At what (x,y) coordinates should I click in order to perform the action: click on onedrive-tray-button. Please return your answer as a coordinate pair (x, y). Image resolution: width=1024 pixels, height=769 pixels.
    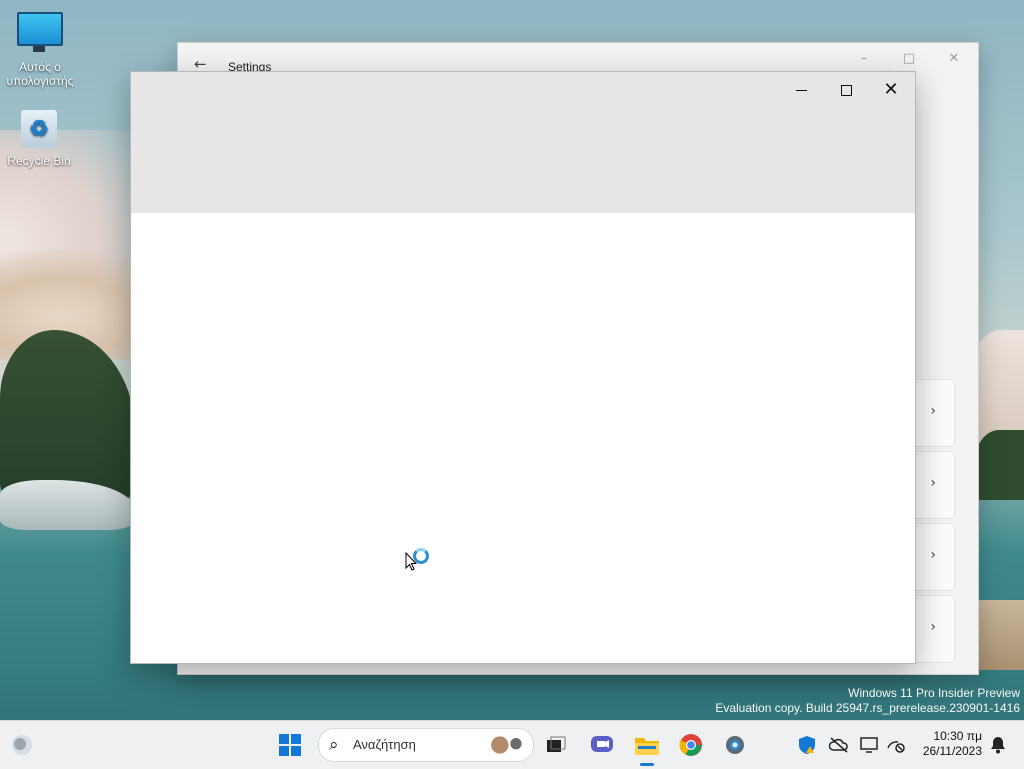
    Looking at the image, I should click on (839, 745).